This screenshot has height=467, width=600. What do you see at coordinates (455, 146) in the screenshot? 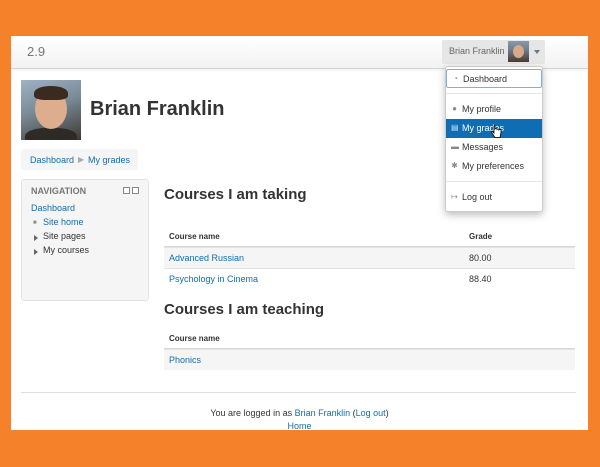
I see `message-icon: ▬` at bounding box center [455, 146].